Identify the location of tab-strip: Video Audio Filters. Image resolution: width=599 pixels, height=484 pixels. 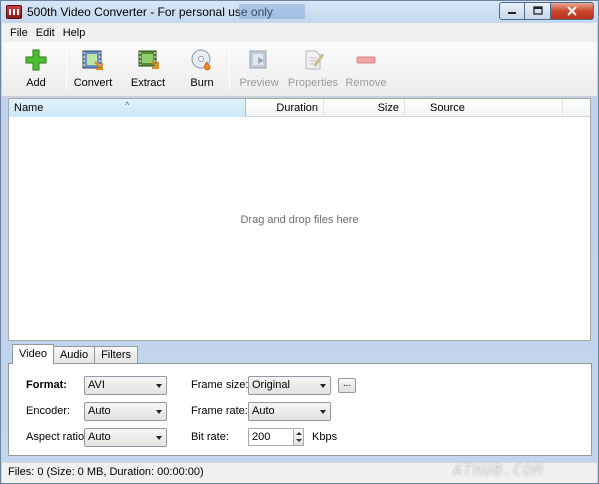
(75, 354).